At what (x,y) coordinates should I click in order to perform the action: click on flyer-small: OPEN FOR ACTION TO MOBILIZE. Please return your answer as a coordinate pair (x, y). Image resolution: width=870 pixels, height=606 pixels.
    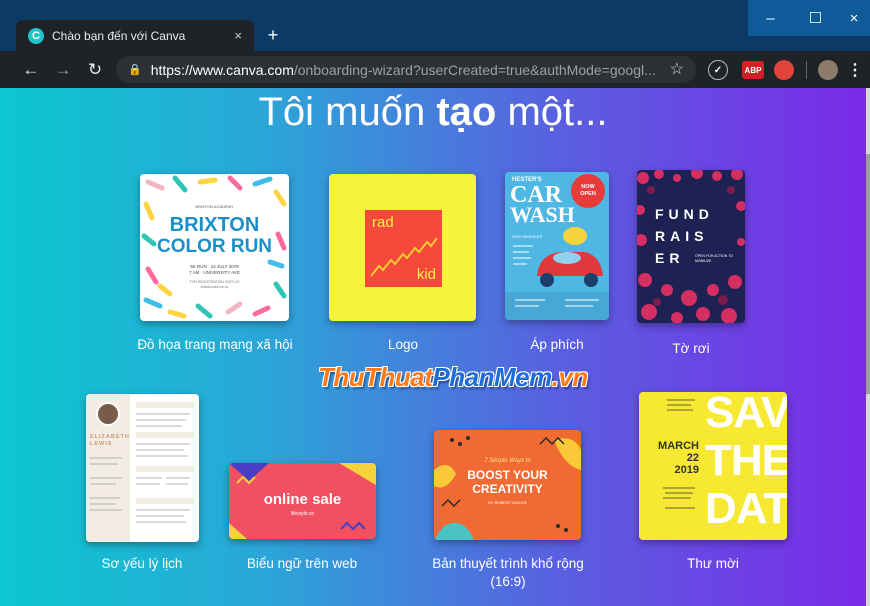
    Looking at the image, I should click on (714, 258).